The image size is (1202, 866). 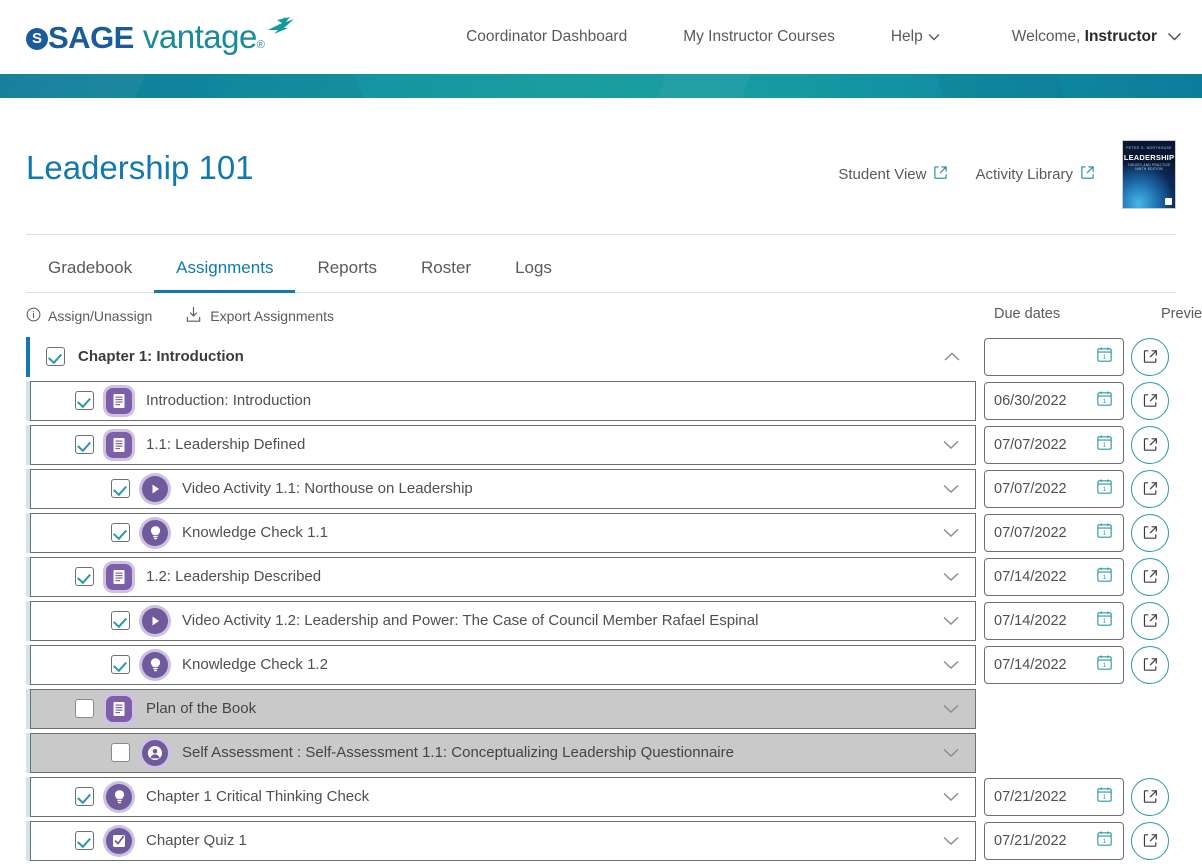 What do you see at coordinates (759, 37) in the screenshot?
I see `nav-my-instructor-courses: My Instructor Courses` at bounding box center [759, 37].